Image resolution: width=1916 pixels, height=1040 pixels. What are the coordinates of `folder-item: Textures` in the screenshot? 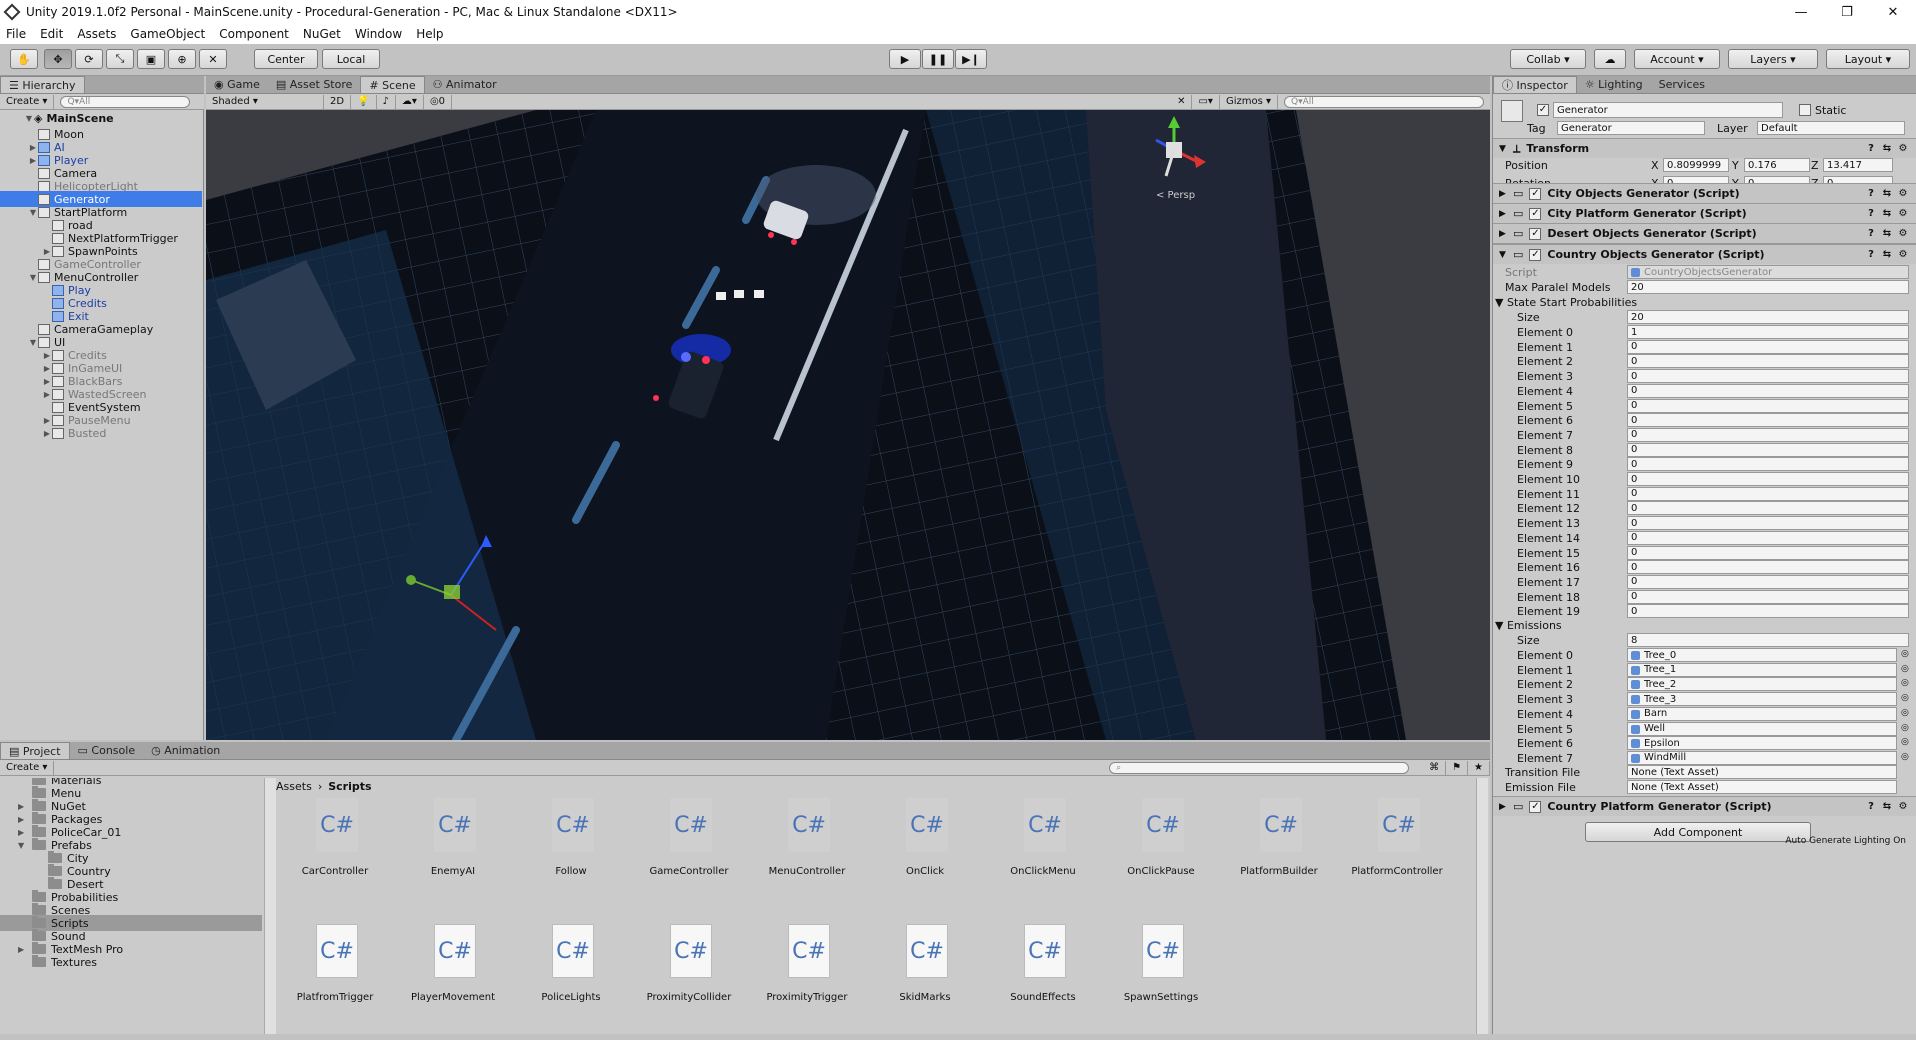 It's located at (131, 962).